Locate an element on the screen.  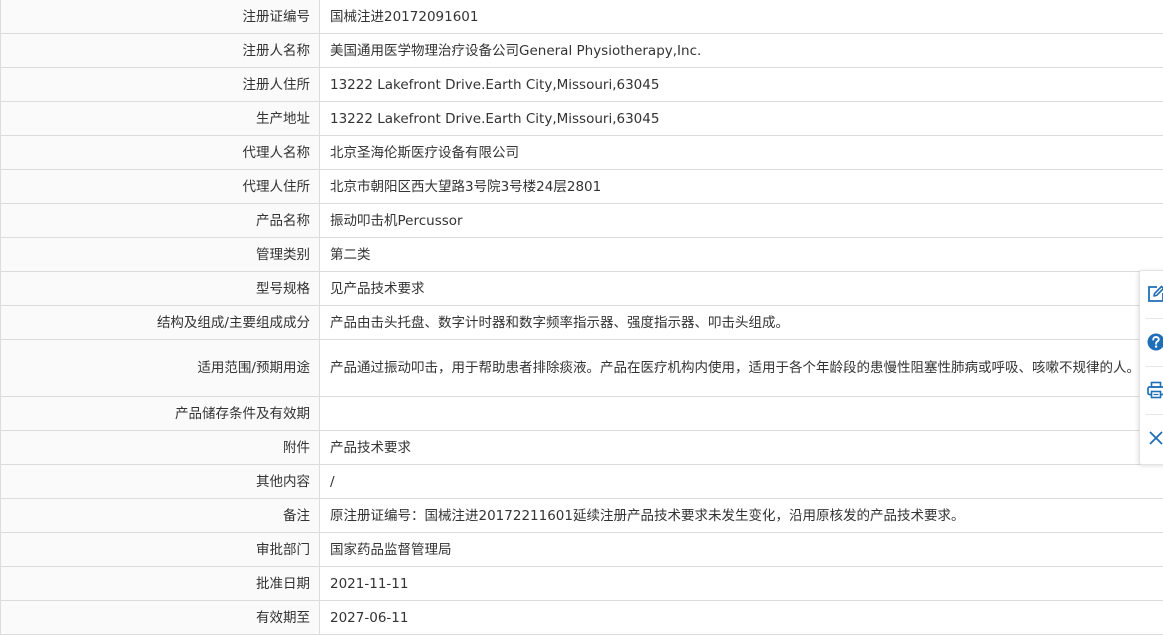
table-row: 代理人住所 北京市朝阳区西大望路3号院3号楼24层2801 is located at coordinates (582, 187).